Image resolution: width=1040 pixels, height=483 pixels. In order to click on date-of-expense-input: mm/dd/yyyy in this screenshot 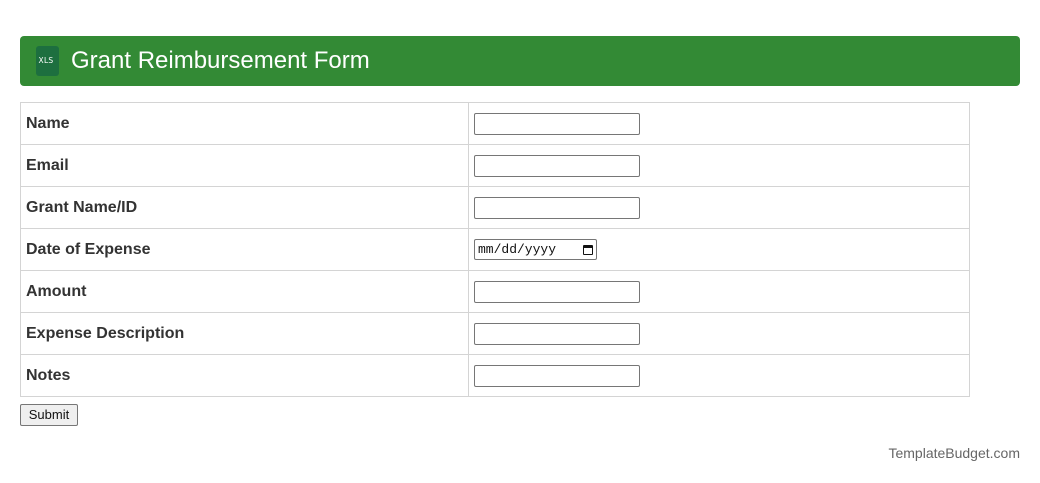, I will do `click(535, 249)`.